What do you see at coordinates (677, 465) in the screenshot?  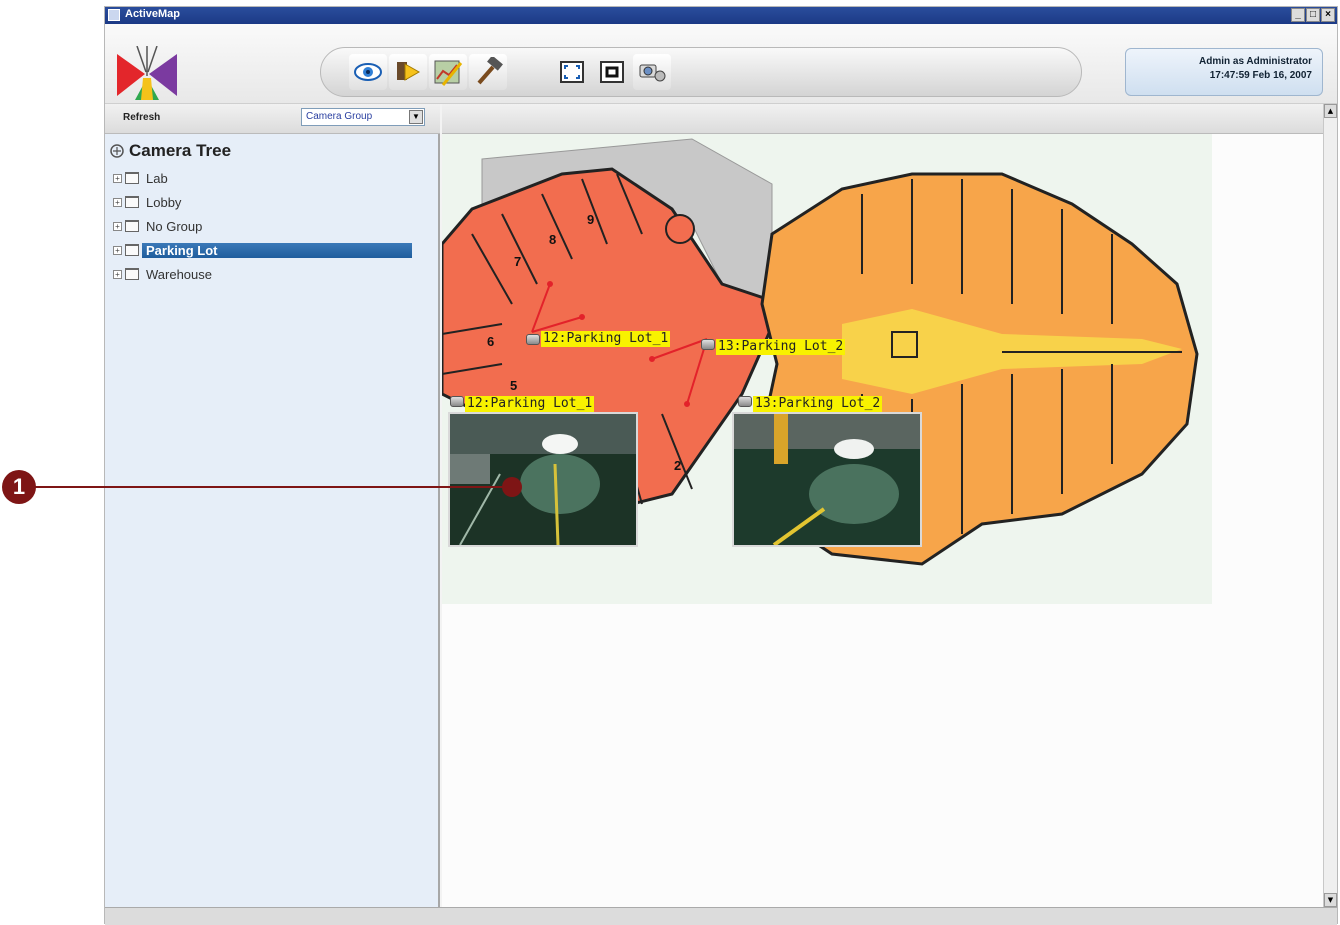 I see `space-number: 2` at bounding box center [677, 465].